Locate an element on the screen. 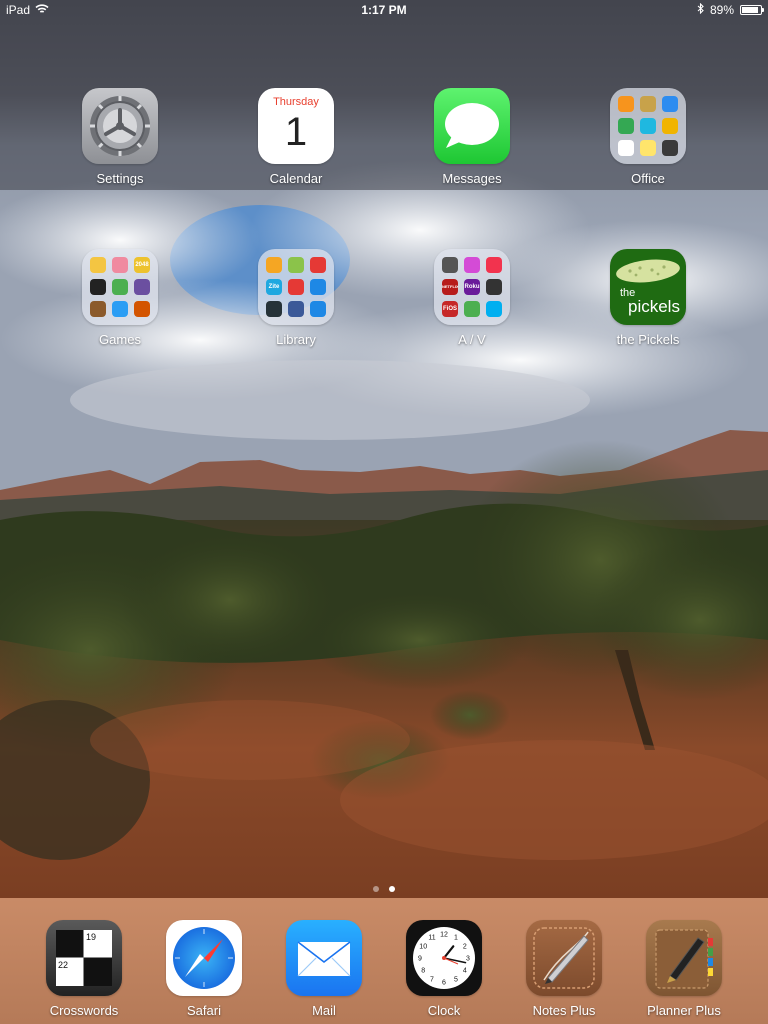 Image resolution: width=768 pixels, height=1024 pixels. app-label: Crosswords is located at coordinates (84, 1010).